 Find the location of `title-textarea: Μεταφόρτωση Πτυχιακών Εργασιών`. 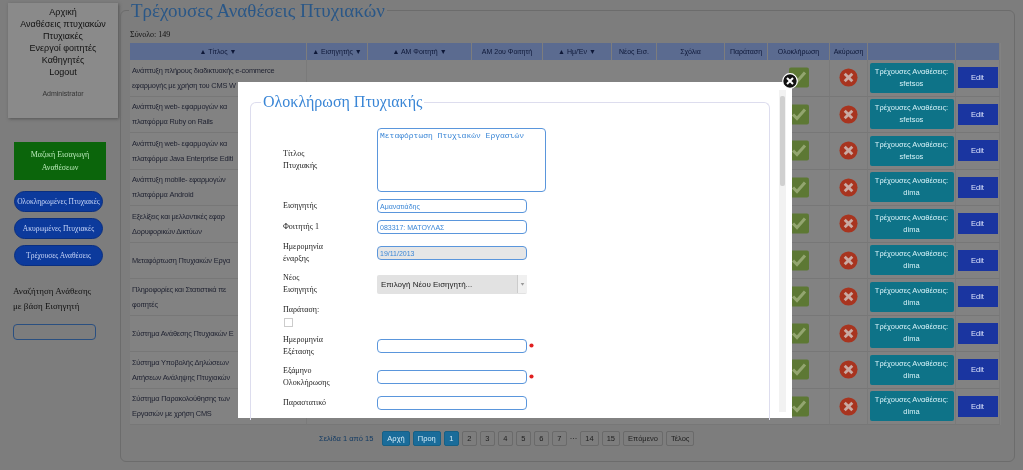

title-textarea: Μεταφόρτωση Πτυχιακών Εργασιών is located at coordinates (461, 160).